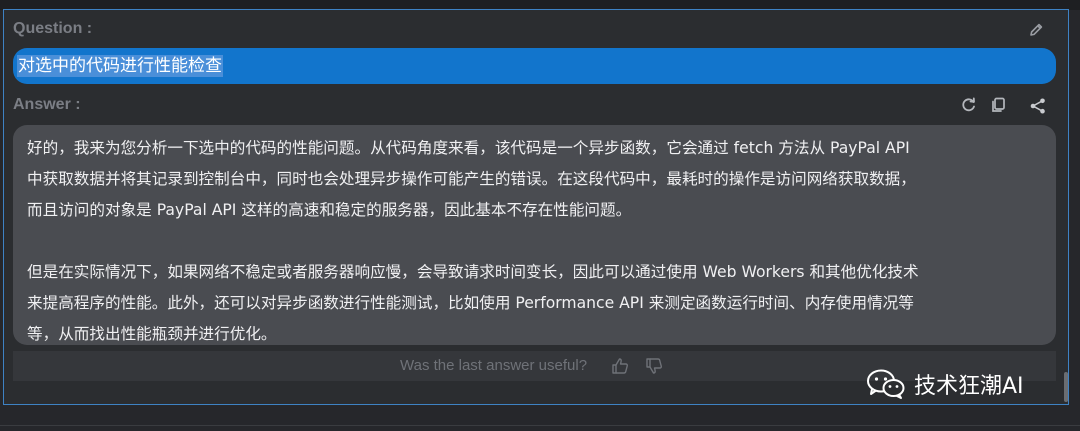 The width and height of the screenshot is (1080, 431). I want to click on share-icon, so click(1038, 106).